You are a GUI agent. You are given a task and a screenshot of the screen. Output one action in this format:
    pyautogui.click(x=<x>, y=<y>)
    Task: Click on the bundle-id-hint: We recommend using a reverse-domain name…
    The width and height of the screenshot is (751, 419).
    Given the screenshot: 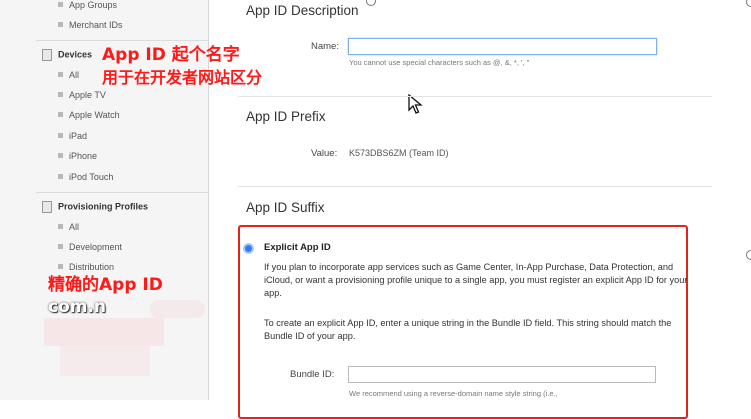 What is the action you would take?
    pyautogui.click(x=453, y=393)
    